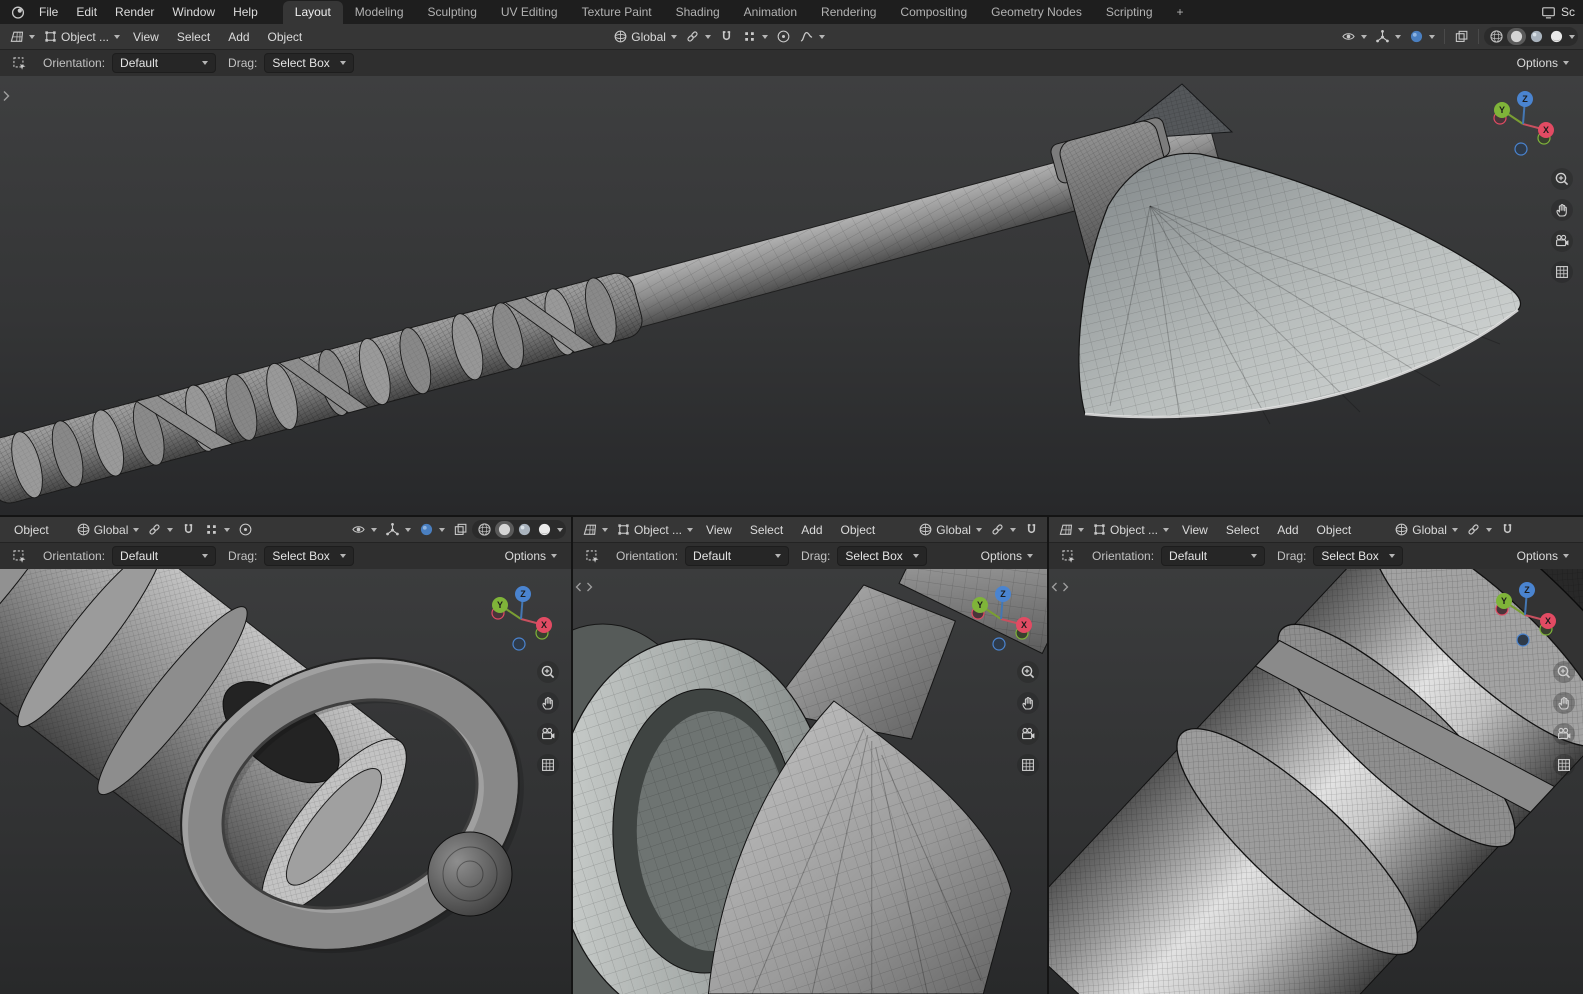  What do you see at coordinates (933, 12) in the screenshot?
I see `tab-compositing: Compositing` at bounding box center [933, 12].